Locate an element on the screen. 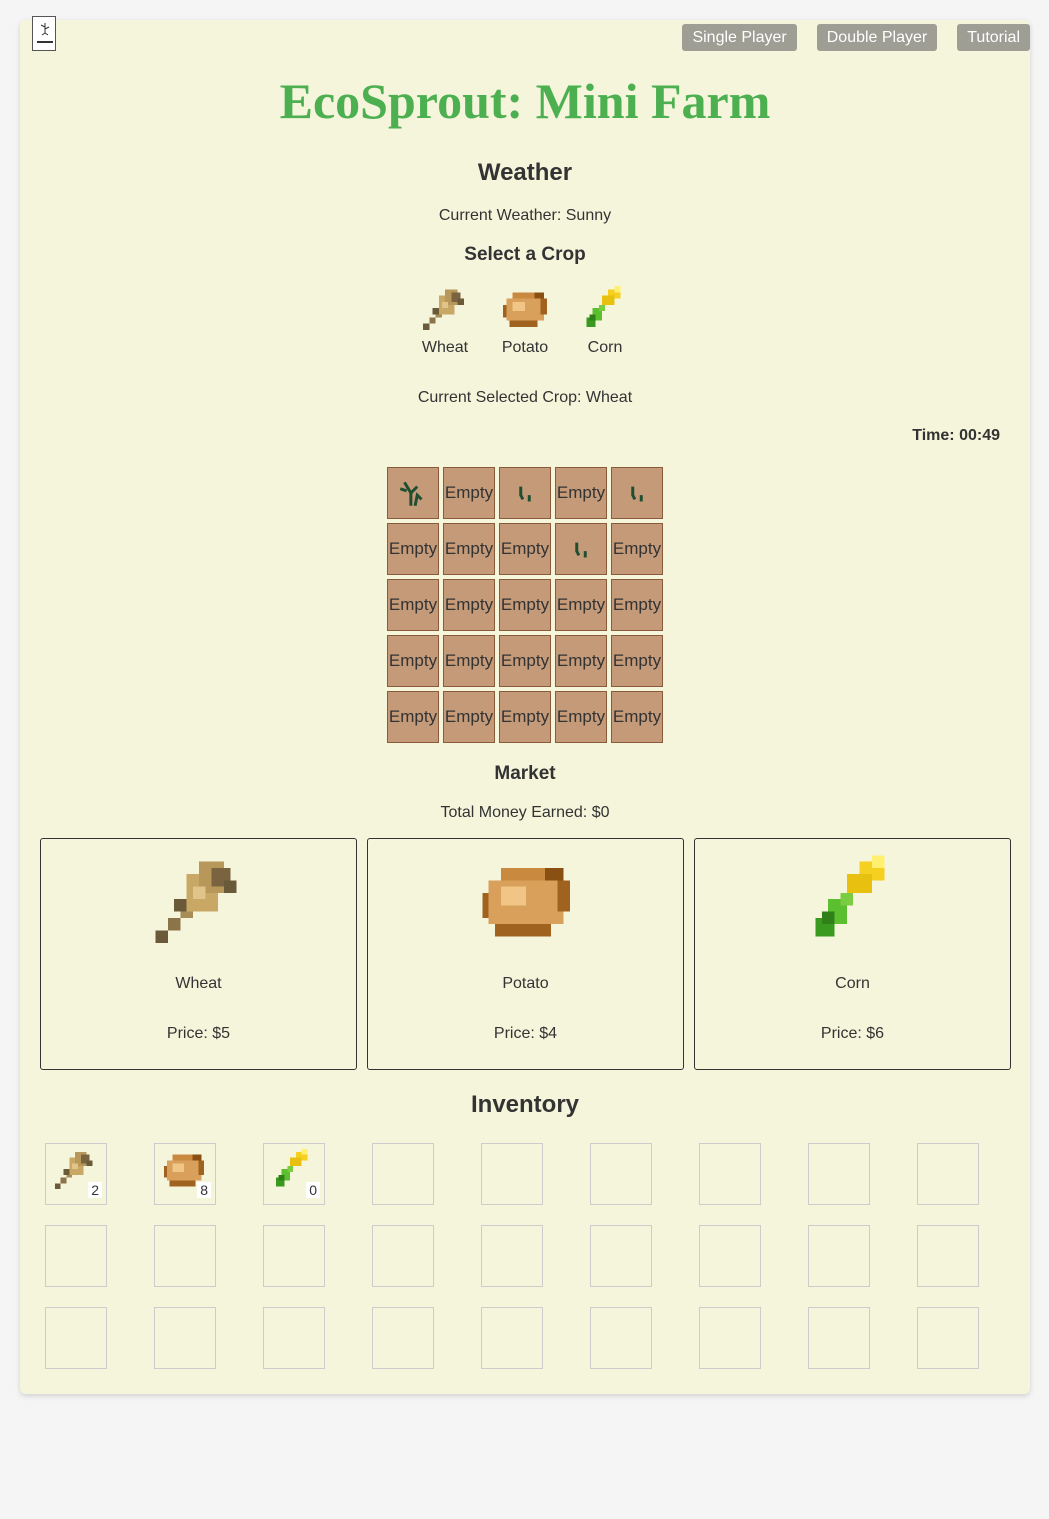 The image size is (1049, 1519). inventory-slot: 2 is located at coordinates (76, 1174).